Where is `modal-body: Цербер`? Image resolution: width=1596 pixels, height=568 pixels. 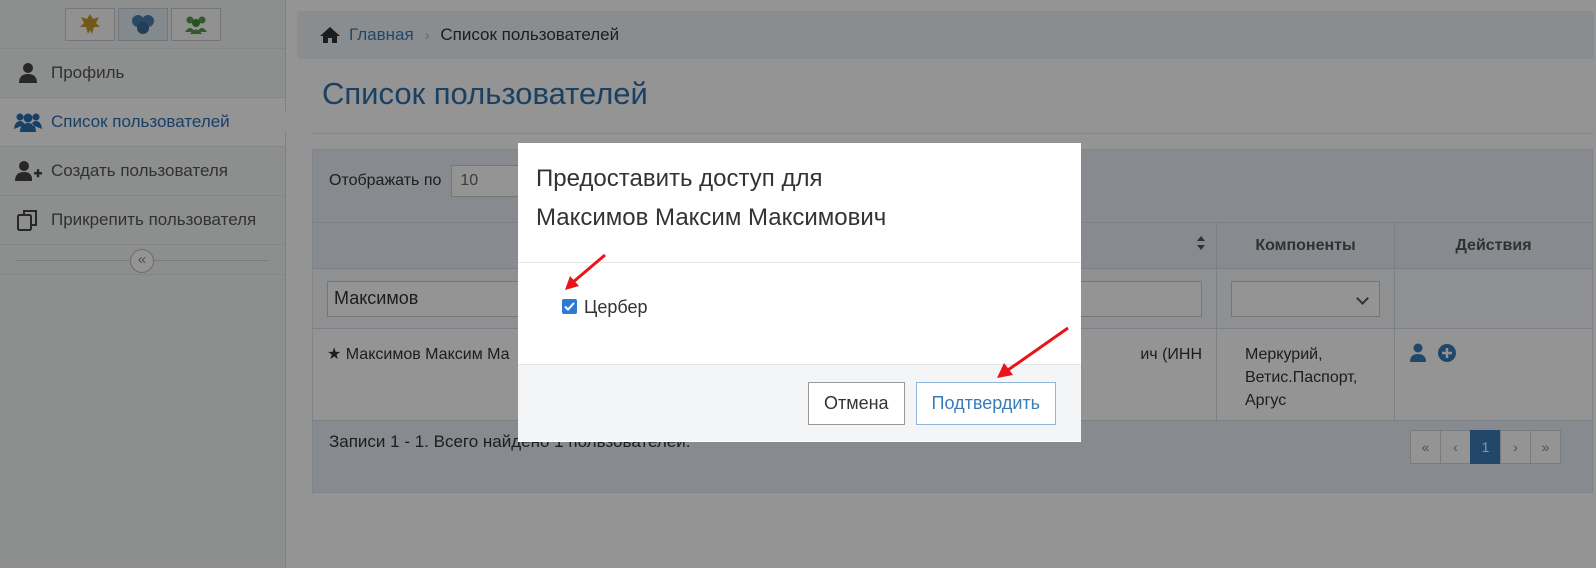
modal-body: Цербер is located at coordinates (799, 314).